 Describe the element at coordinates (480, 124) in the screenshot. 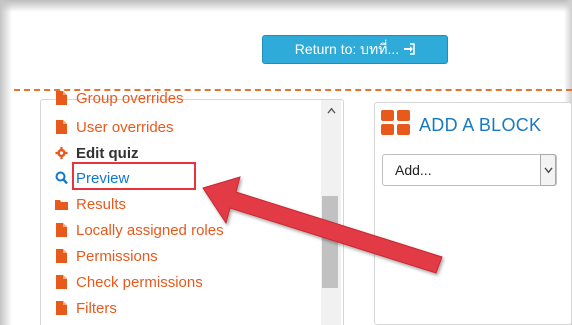

I see `add-block-title: ADD A BLOCK` at that location.